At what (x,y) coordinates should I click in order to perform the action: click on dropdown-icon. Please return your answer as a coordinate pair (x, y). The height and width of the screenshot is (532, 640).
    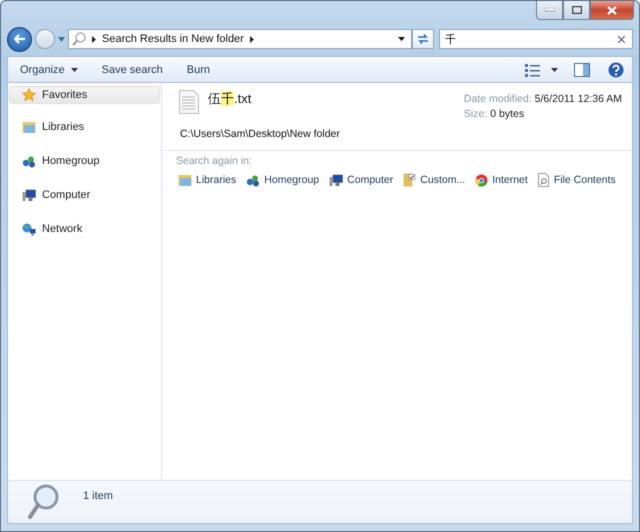
    Looking at the image, I should click on (401, 39).